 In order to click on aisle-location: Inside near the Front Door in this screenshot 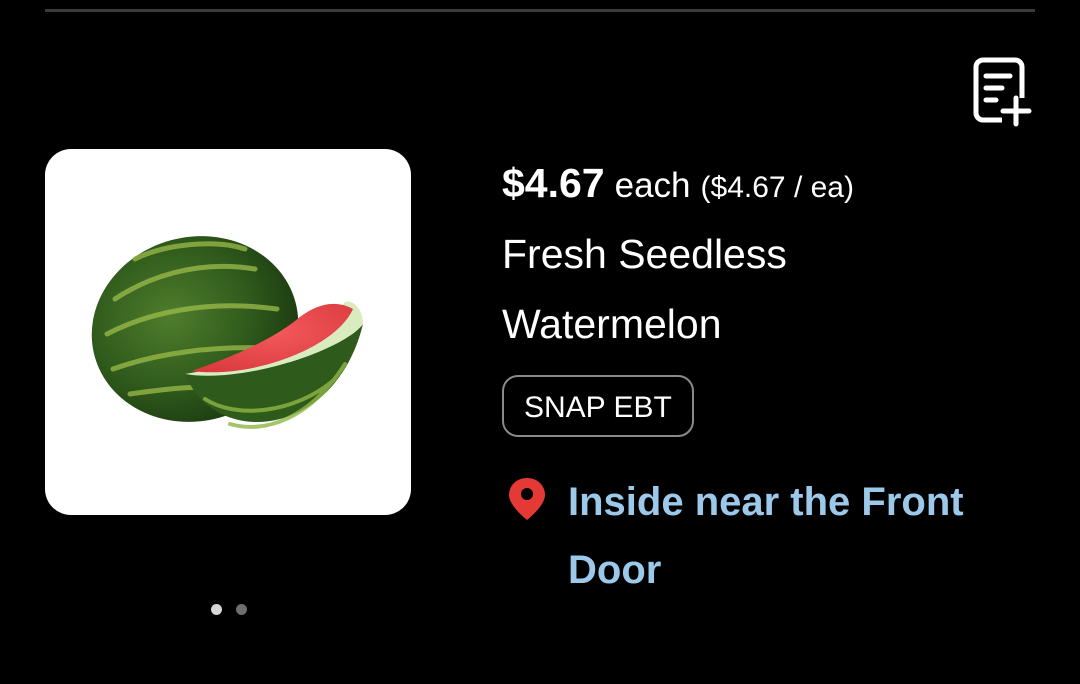, I will do `click(756, 536)`.